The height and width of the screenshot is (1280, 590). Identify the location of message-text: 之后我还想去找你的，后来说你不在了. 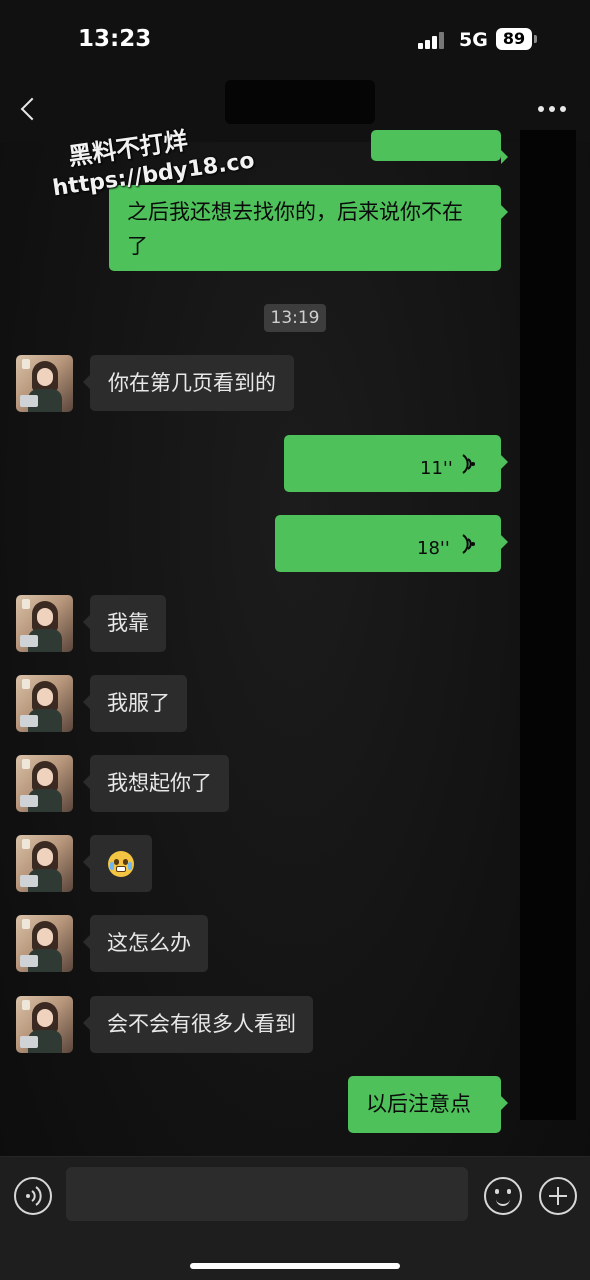
(295, 229).